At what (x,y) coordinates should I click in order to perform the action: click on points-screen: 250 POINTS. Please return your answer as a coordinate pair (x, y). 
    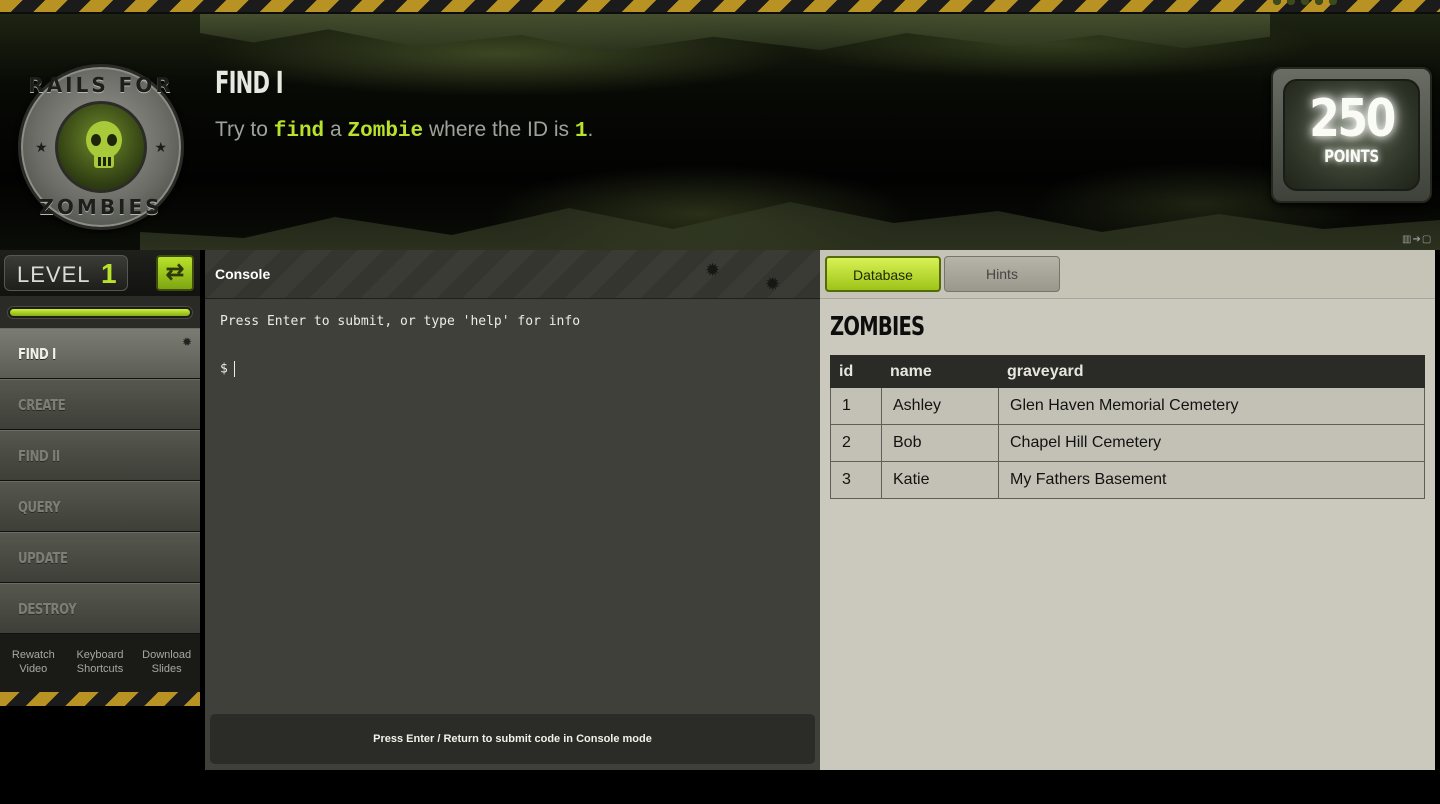
    Looking at the image, I should click on (1351, 135).